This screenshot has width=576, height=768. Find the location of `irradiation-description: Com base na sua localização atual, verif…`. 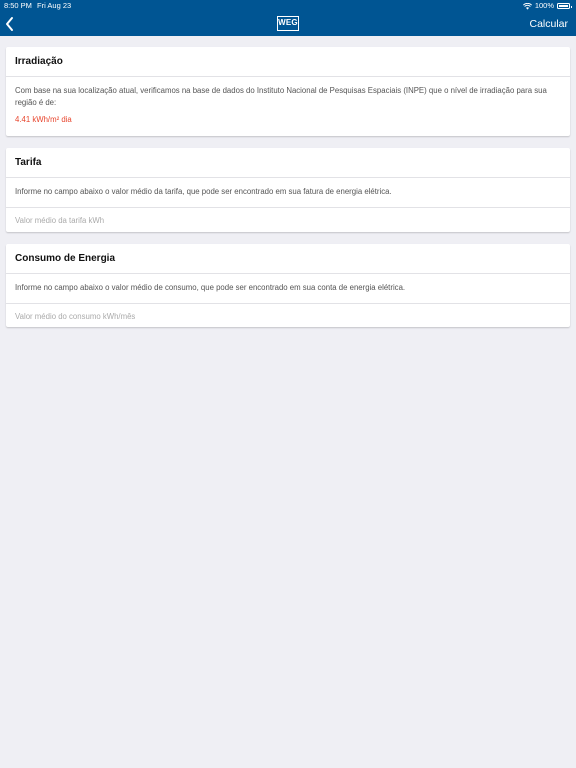

irradiation-description: Com base na sua localização atual, verif… is located at coordinates (281, 96).